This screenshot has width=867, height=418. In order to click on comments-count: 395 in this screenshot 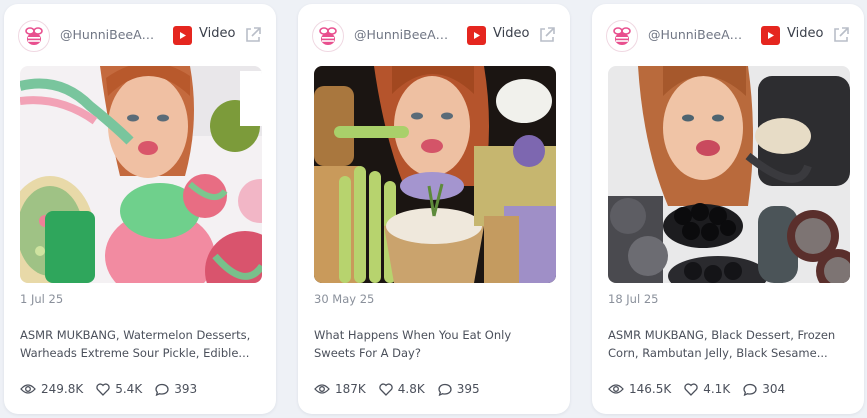, I will do `click(468, 389)`.